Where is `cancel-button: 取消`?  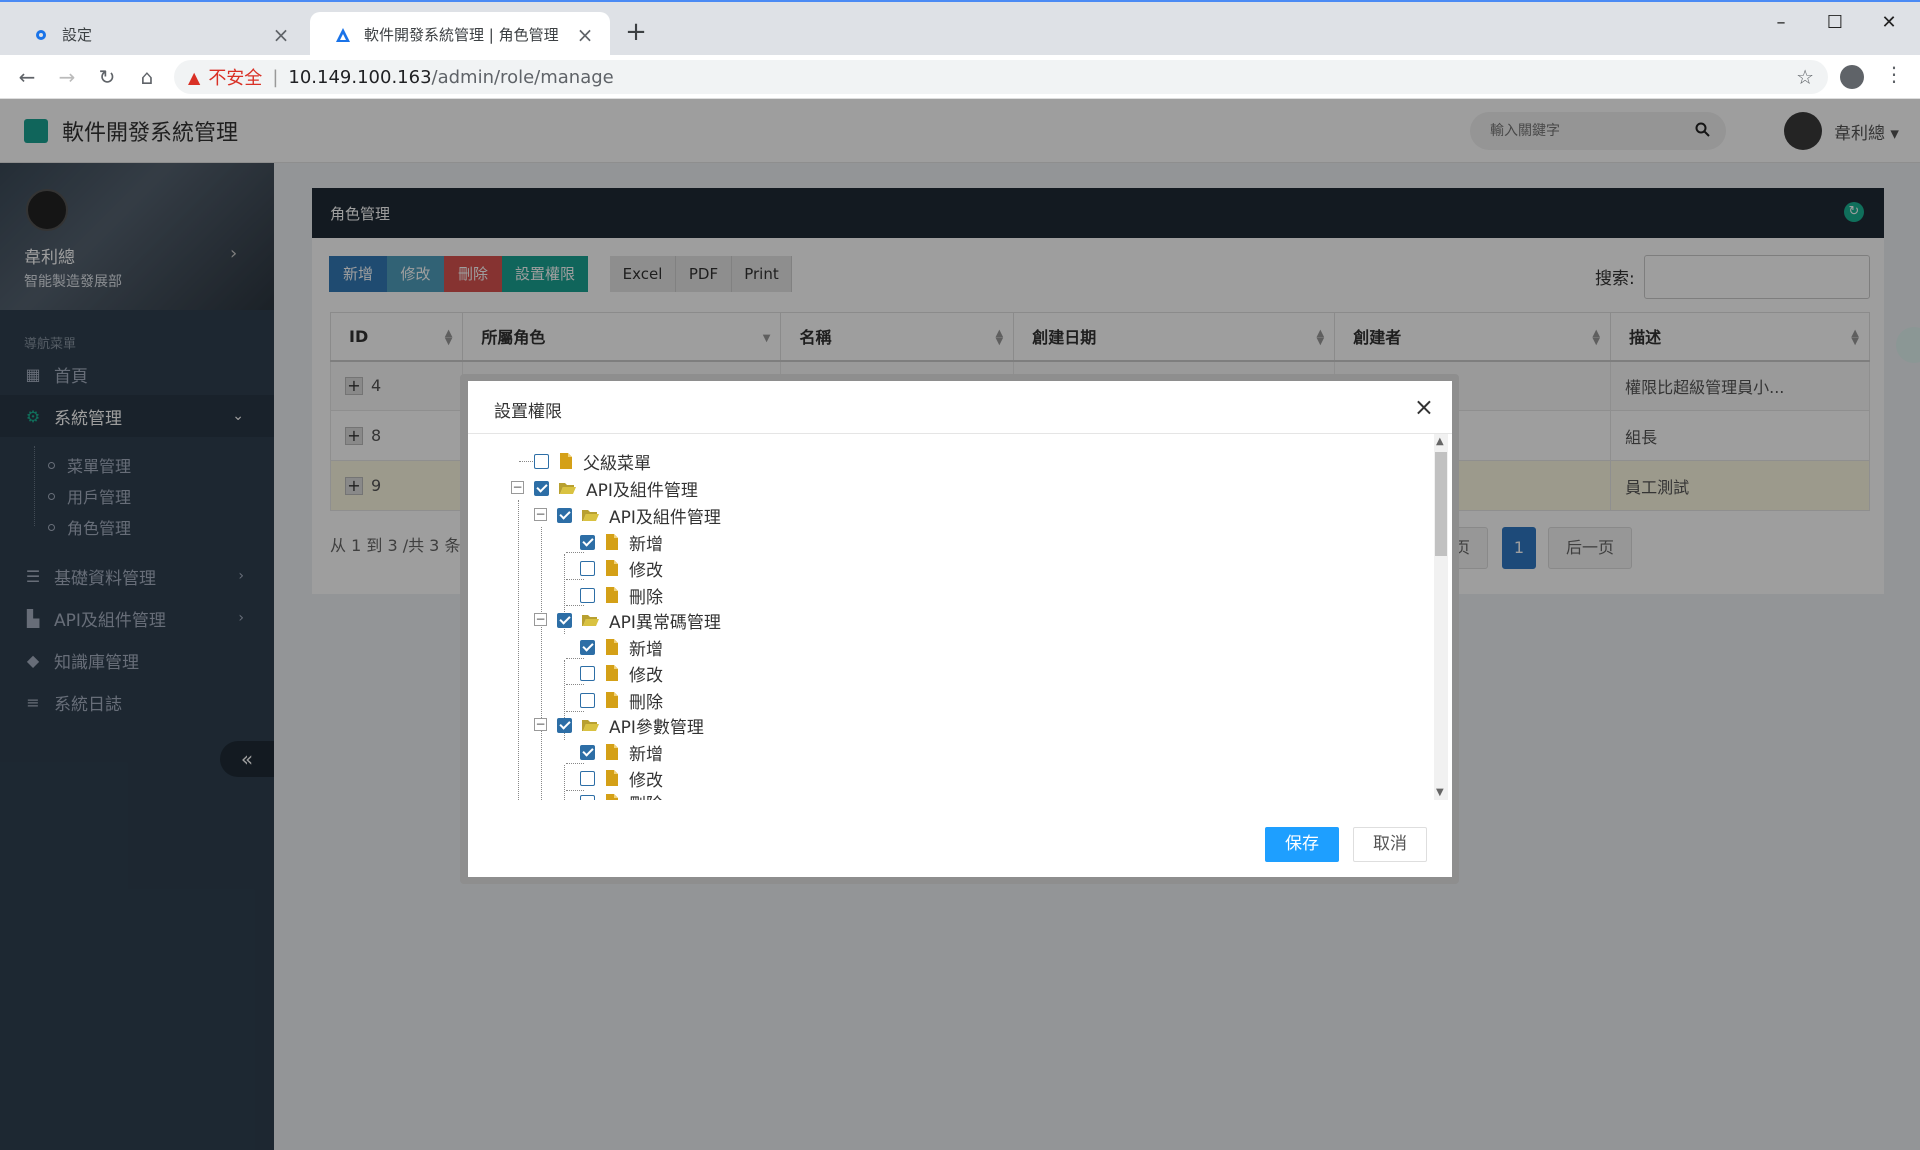 cancel-button: 取消 is located at coordinates (1390, 844).